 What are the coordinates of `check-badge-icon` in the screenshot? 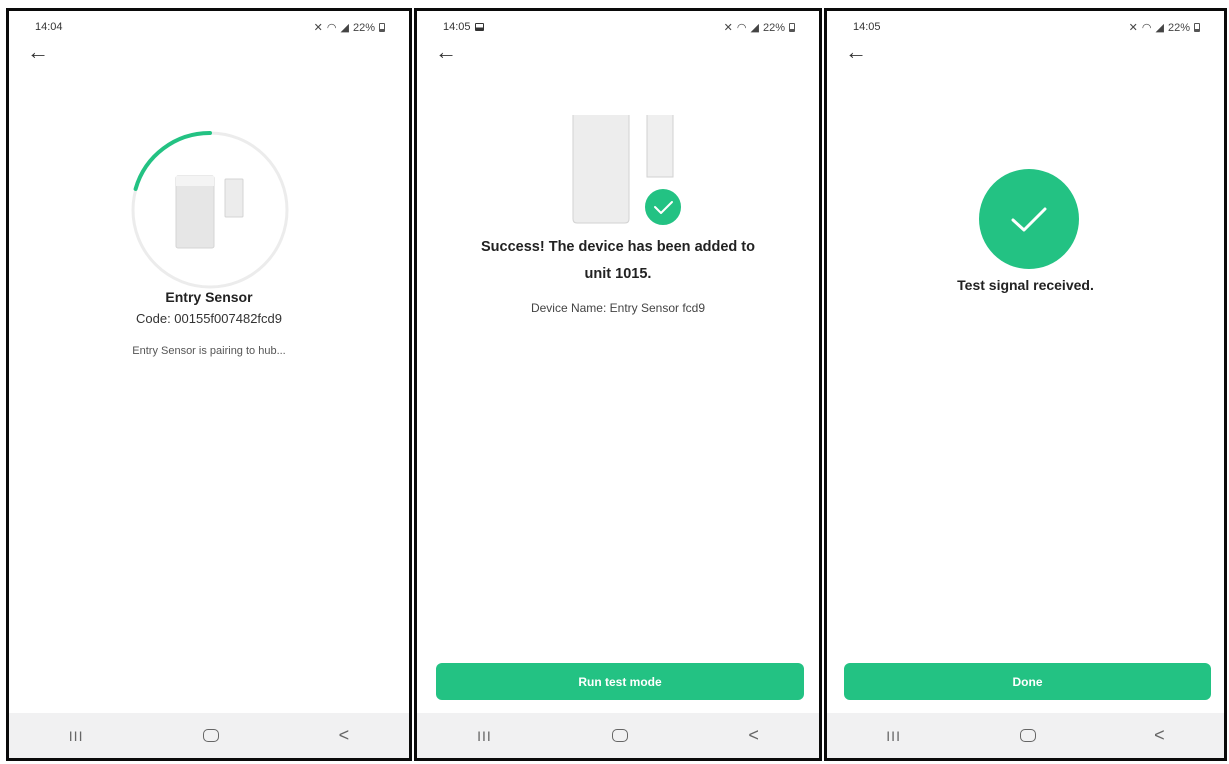 It's located at (663, 207).